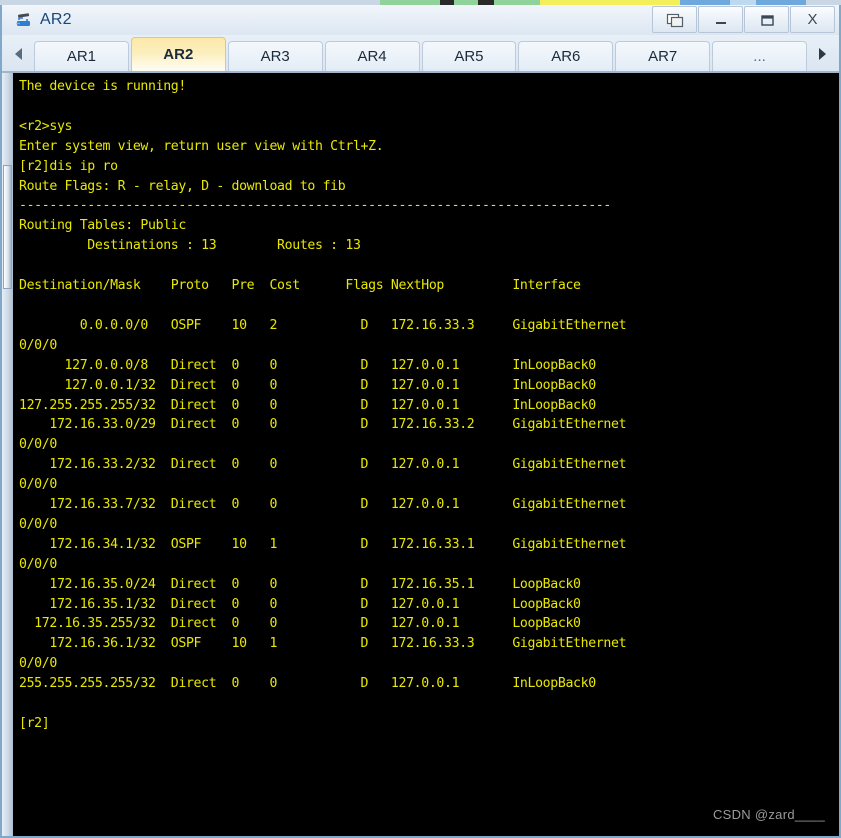  I want to click on tab-ar6: AR6, so click(566, 56).